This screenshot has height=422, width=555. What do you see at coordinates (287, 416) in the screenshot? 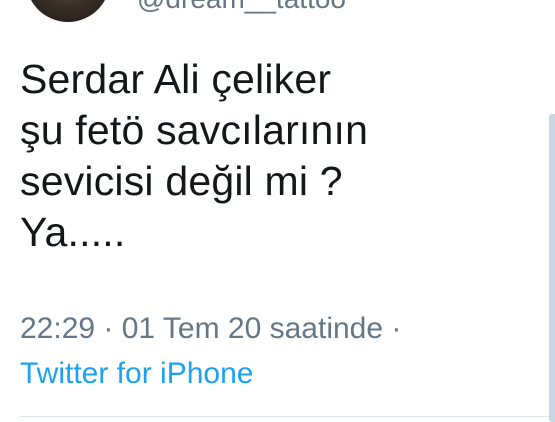
I see `divider` at bounding box center [287, 416].